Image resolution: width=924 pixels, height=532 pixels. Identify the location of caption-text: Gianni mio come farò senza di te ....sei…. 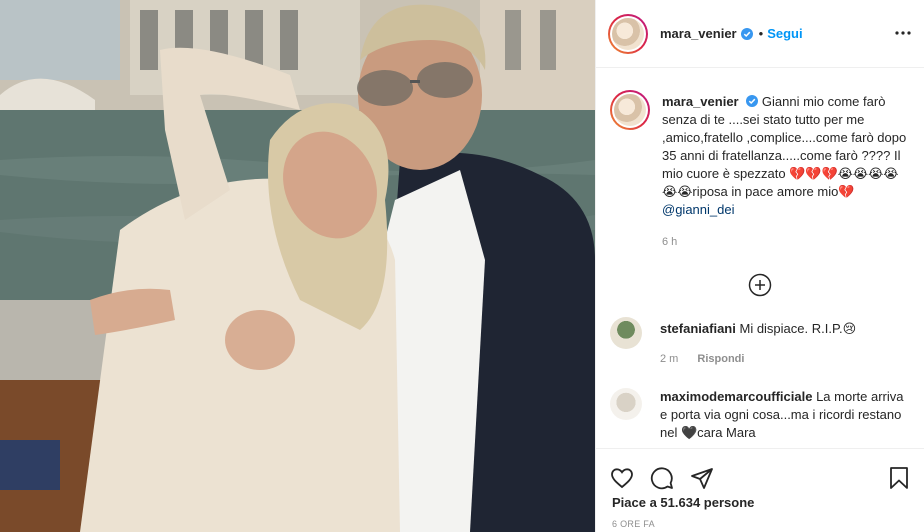
(784, 146).